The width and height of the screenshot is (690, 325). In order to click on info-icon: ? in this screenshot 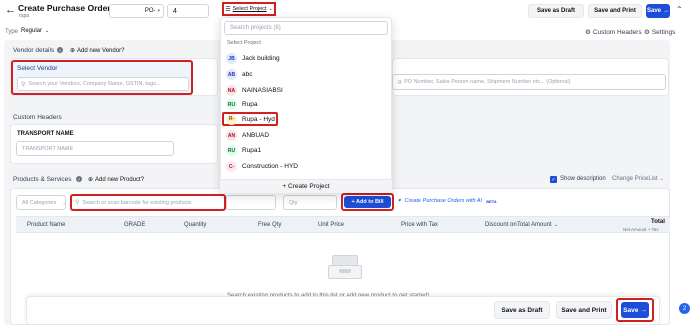, I will do `click(60, 50)`.